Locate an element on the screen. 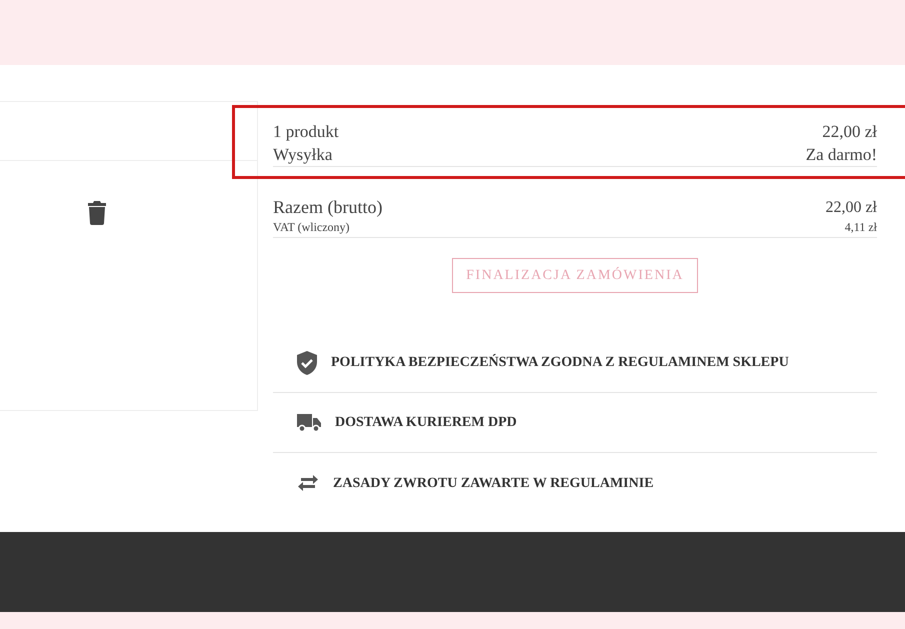  checkout-button: FINALIZACJA ZAMÓWIENIA is located at coordinates (575, 275).